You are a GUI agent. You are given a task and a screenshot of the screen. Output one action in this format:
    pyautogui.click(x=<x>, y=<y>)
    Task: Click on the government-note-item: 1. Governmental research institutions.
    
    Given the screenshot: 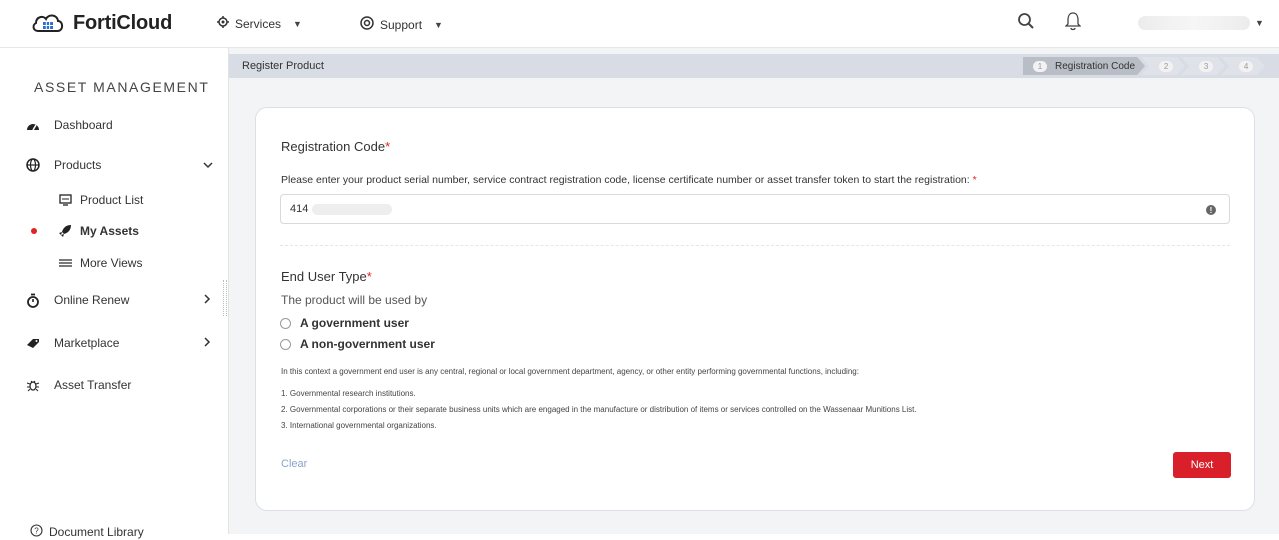 What is the action you would take?
    pyautogui.click(x=348, y=393)
    